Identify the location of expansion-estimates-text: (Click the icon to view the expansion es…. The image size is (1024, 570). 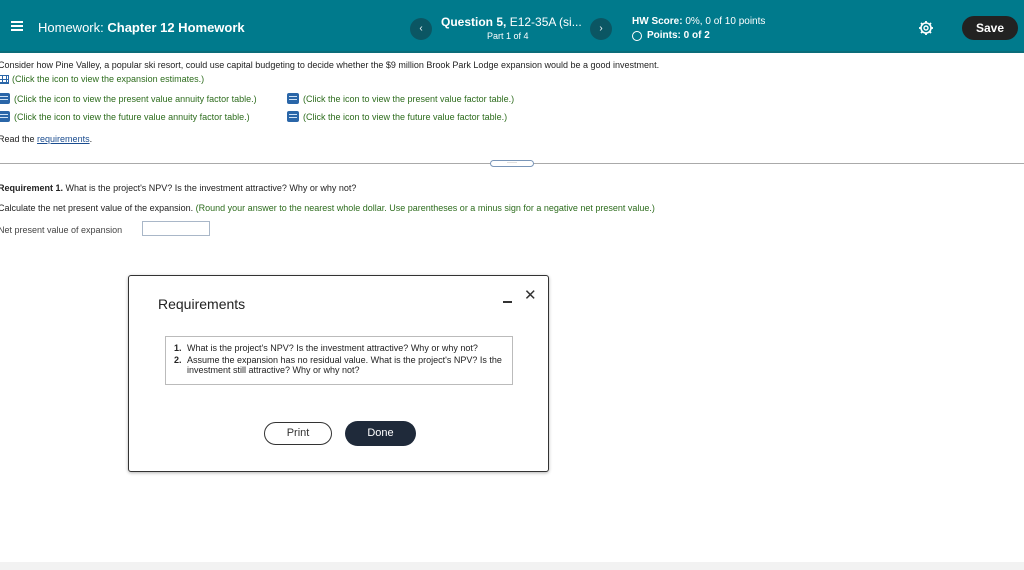
(108, 79).